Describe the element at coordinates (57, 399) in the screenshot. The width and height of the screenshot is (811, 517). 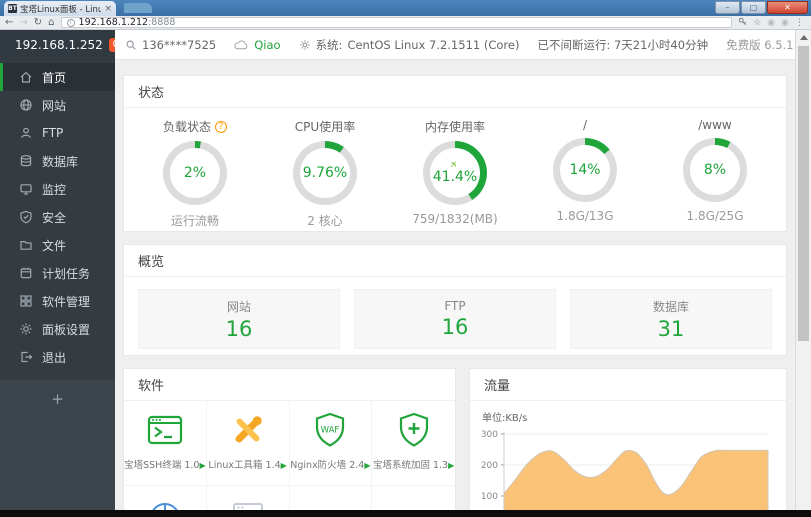
I see `sidebar-add-button: +` at that location.